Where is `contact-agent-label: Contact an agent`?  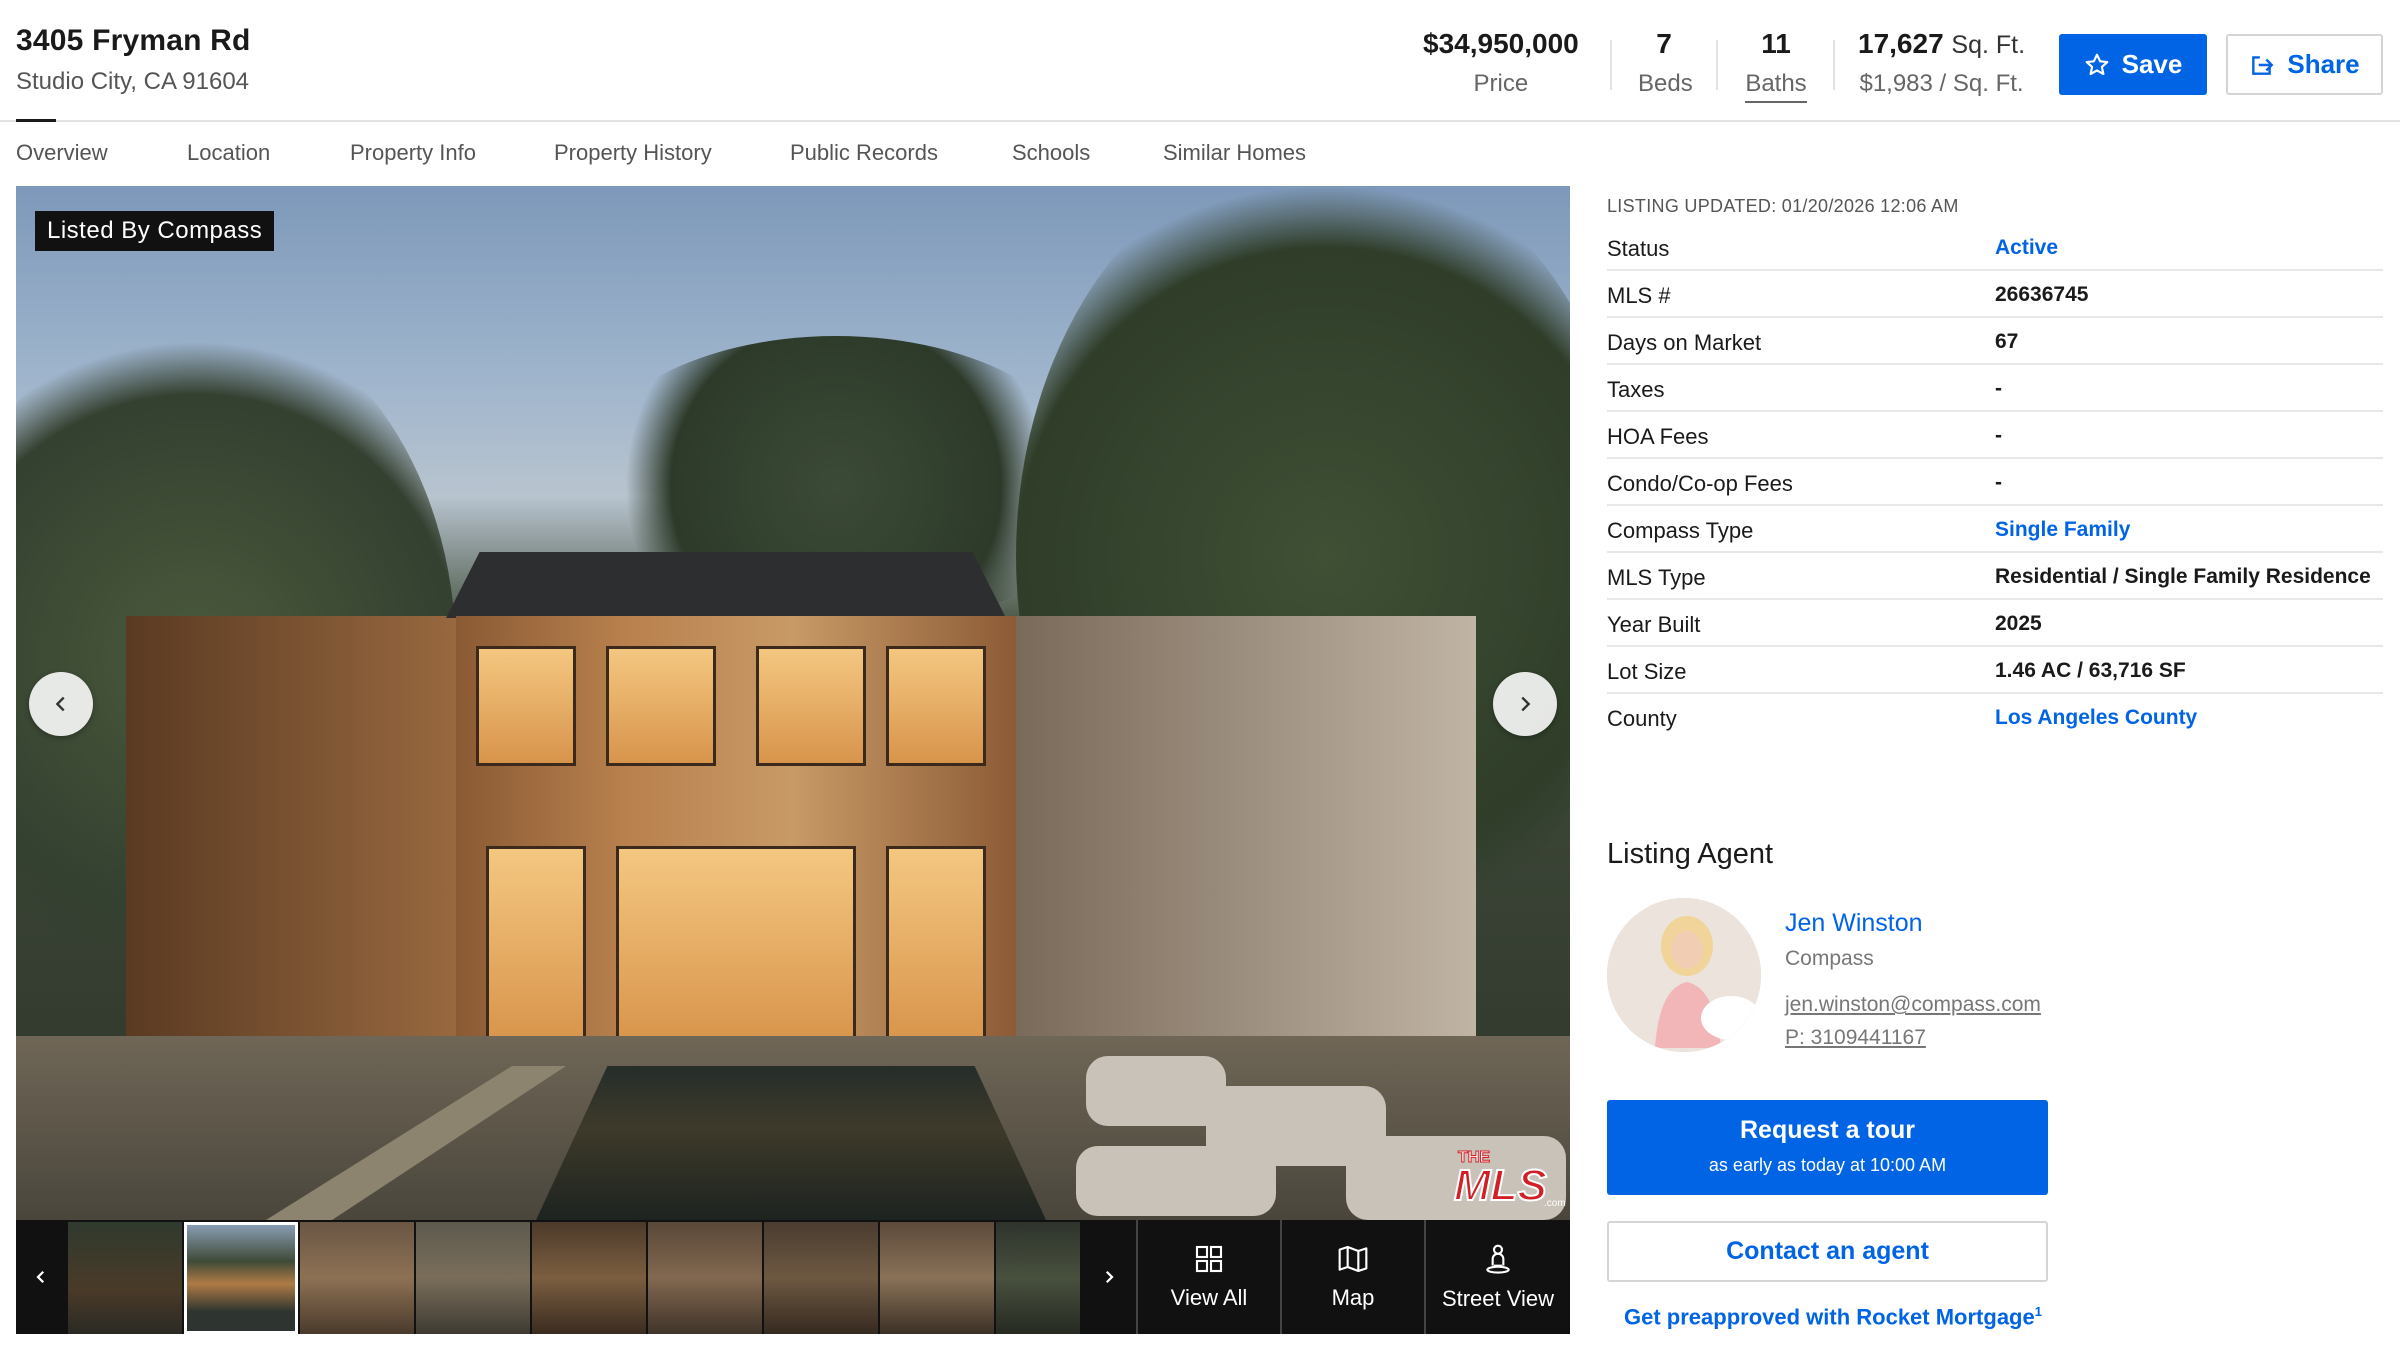 contact-agent-label: Contact an agent is located at coordinates (1827, 1251).